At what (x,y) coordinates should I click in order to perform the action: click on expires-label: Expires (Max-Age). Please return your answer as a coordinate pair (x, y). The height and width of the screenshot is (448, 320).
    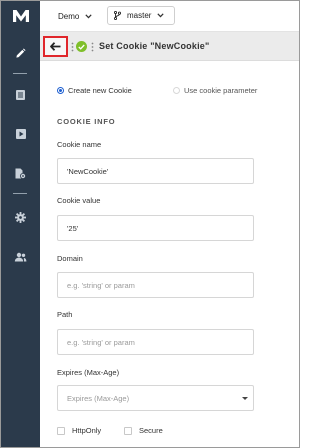
    Looking at the image, I should click on (88, 372).